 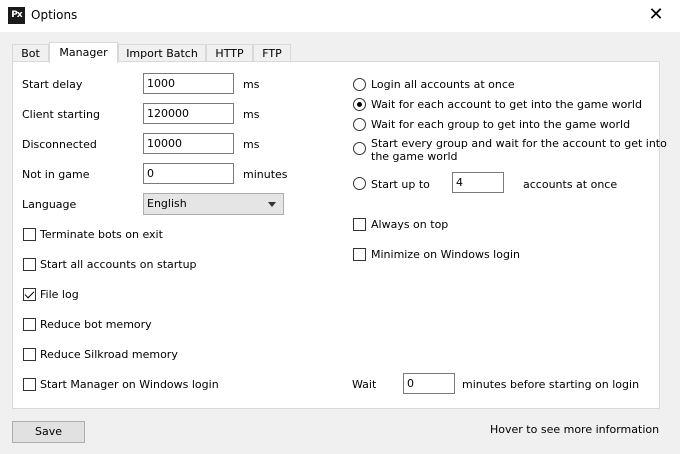 What do you see at coordinates (359, 224) in the screenshot?
I see `always-on-top-checkbox` at bounding box center [359, 224].